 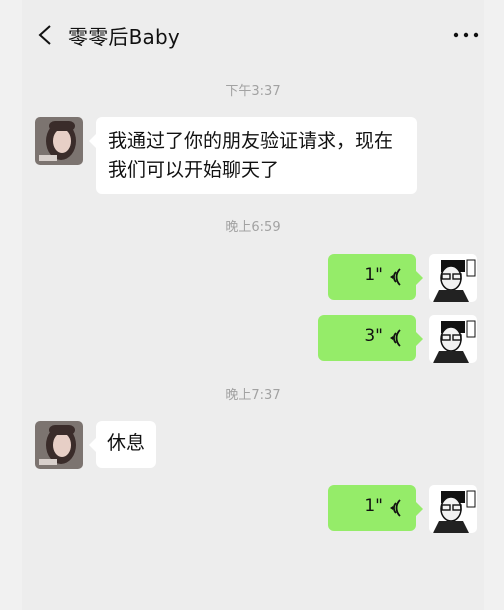 I want to click on timestamp: 下午3:37, so click(x=253, y=91).